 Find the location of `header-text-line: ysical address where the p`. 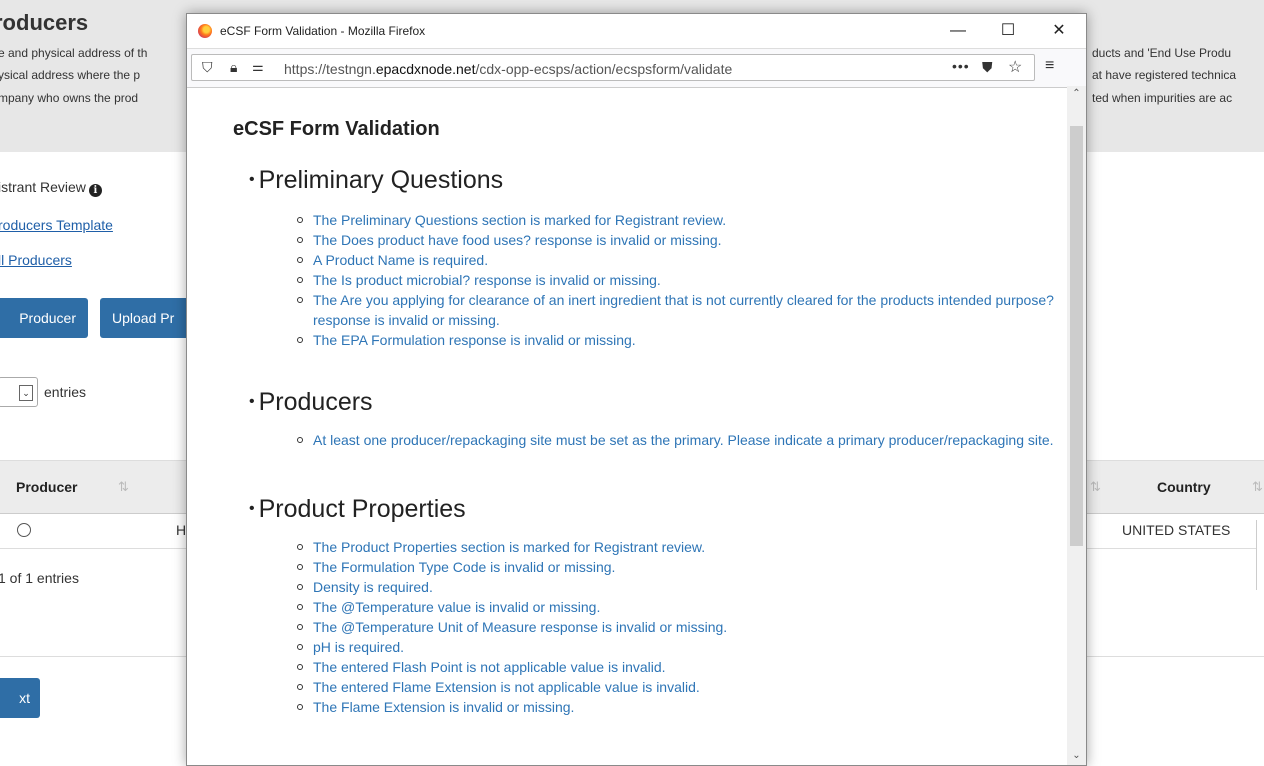

header-text-line: ysical address where the p is located at coordinates (70, 75).